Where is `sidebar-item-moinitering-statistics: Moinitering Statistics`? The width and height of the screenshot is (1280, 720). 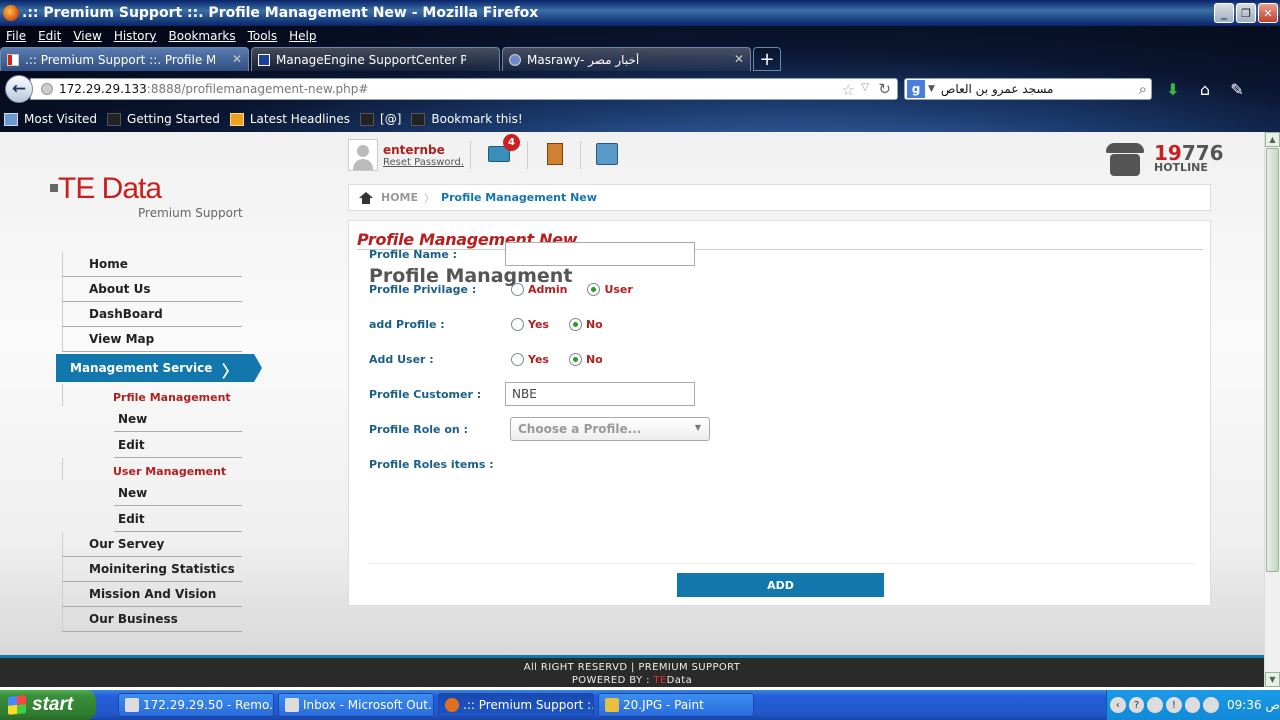
sidebar-item-moinitering-statistics: Moinitering Statistics is located at coordinates (152, 569).